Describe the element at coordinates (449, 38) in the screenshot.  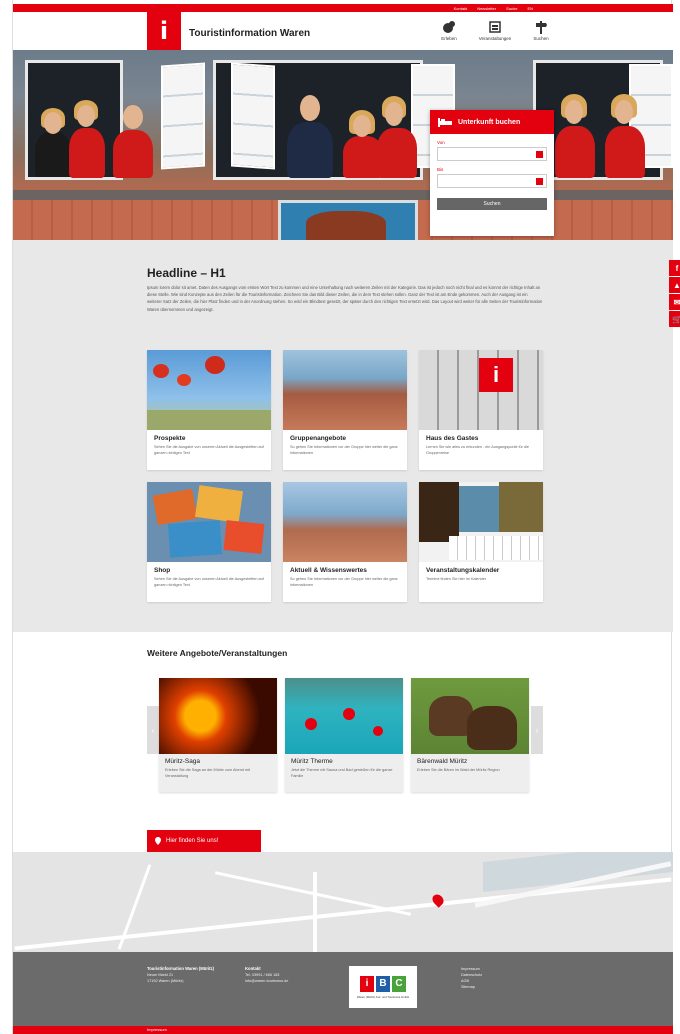
I see `nav-label: Erleben` at that location.